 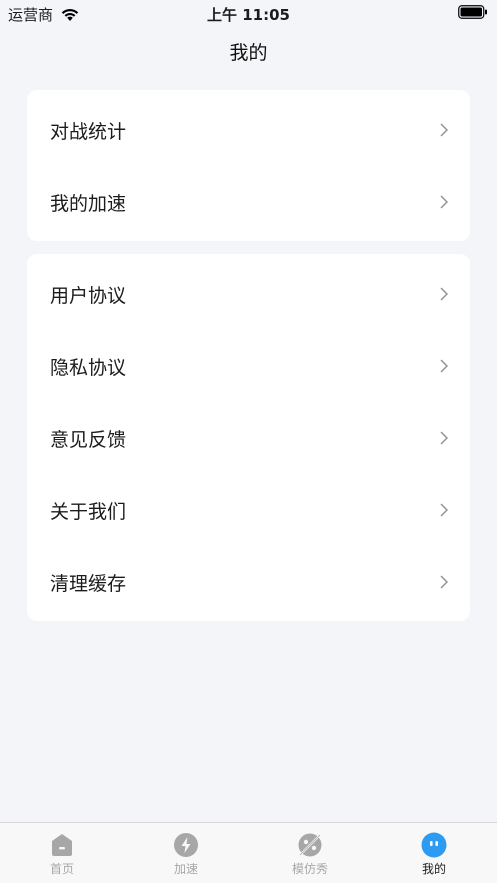 What do you see at coordinates (310, 845) in the screenshot?
I see `mask-icon` at bounding box center [310, 845].